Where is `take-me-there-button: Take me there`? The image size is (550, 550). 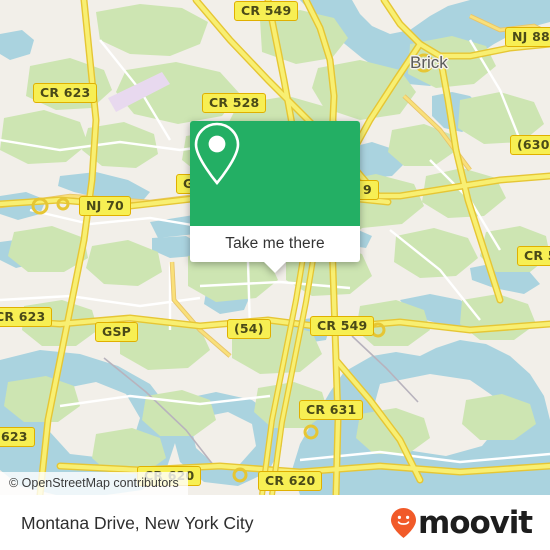 take-me-there-button: Take me there is located at coordinates (275, 249).